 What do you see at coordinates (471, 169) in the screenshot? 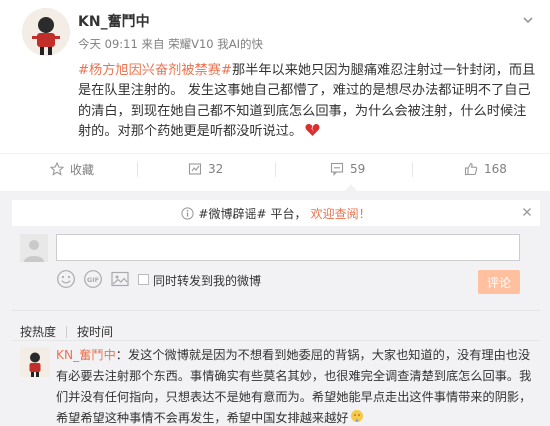
I see `thumbs-up-icon` at bounding box center [471, 169].